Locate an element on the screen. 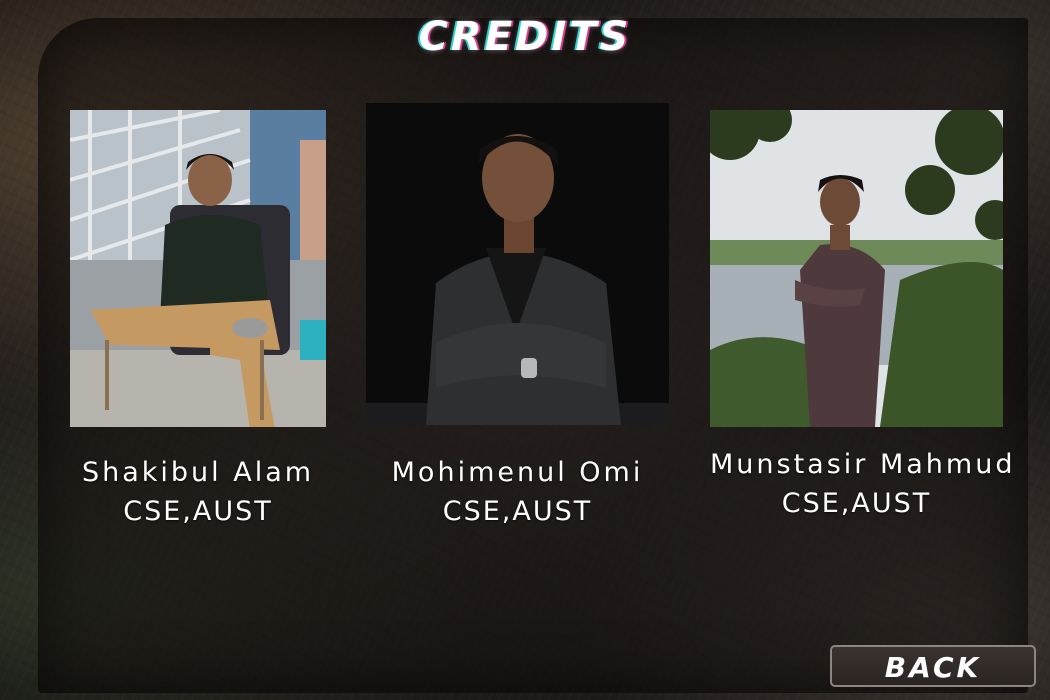 The image size is (1050, 700). credit-card-1: Shakibul Alam CSE,AUST is located at coordinates (198, 318).